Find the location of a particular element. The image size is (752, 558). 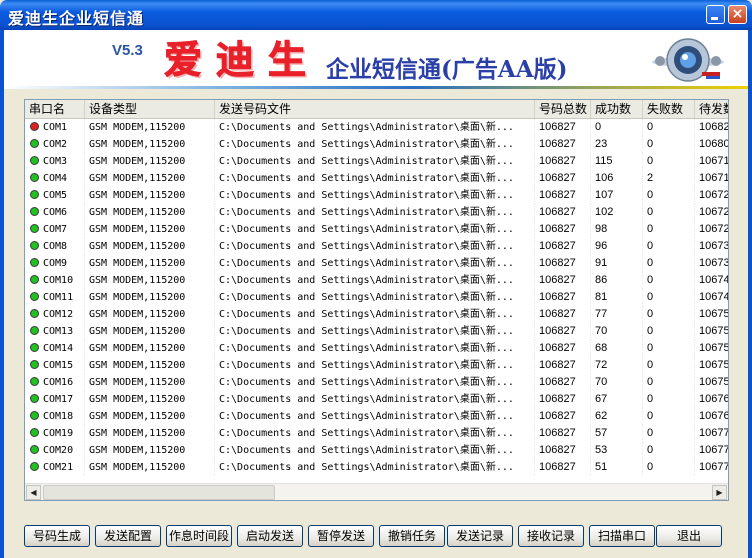

cell-pending: 106827 is located at coordinates (711, 127).